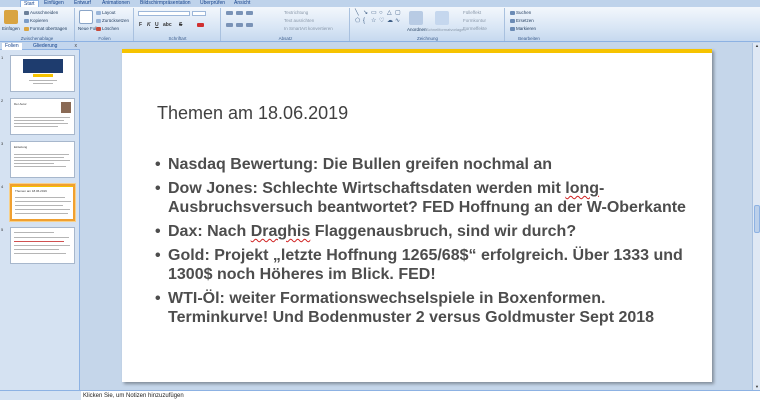 This screenshot has width=760, height=400. Describe the element at coordinates (98, 20) in the screenshot. I see `reset-icon` at that location.